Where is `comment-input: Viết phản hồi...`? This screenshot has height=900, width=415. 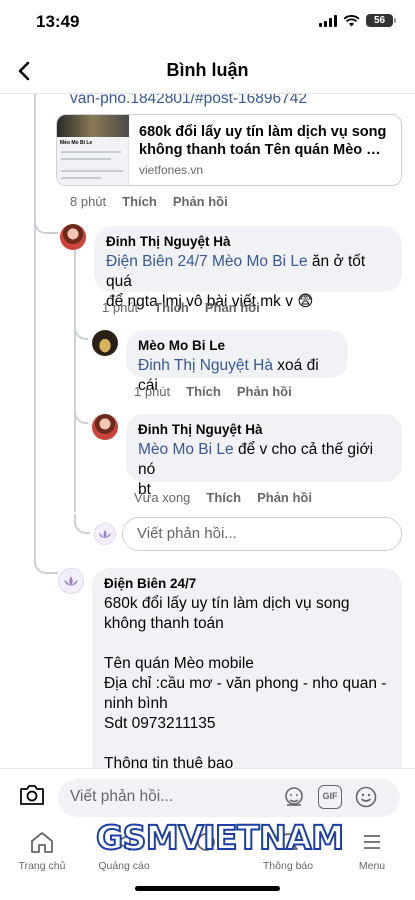 comment-input: Viết phản hồi... is located at coordinates (229, 798).